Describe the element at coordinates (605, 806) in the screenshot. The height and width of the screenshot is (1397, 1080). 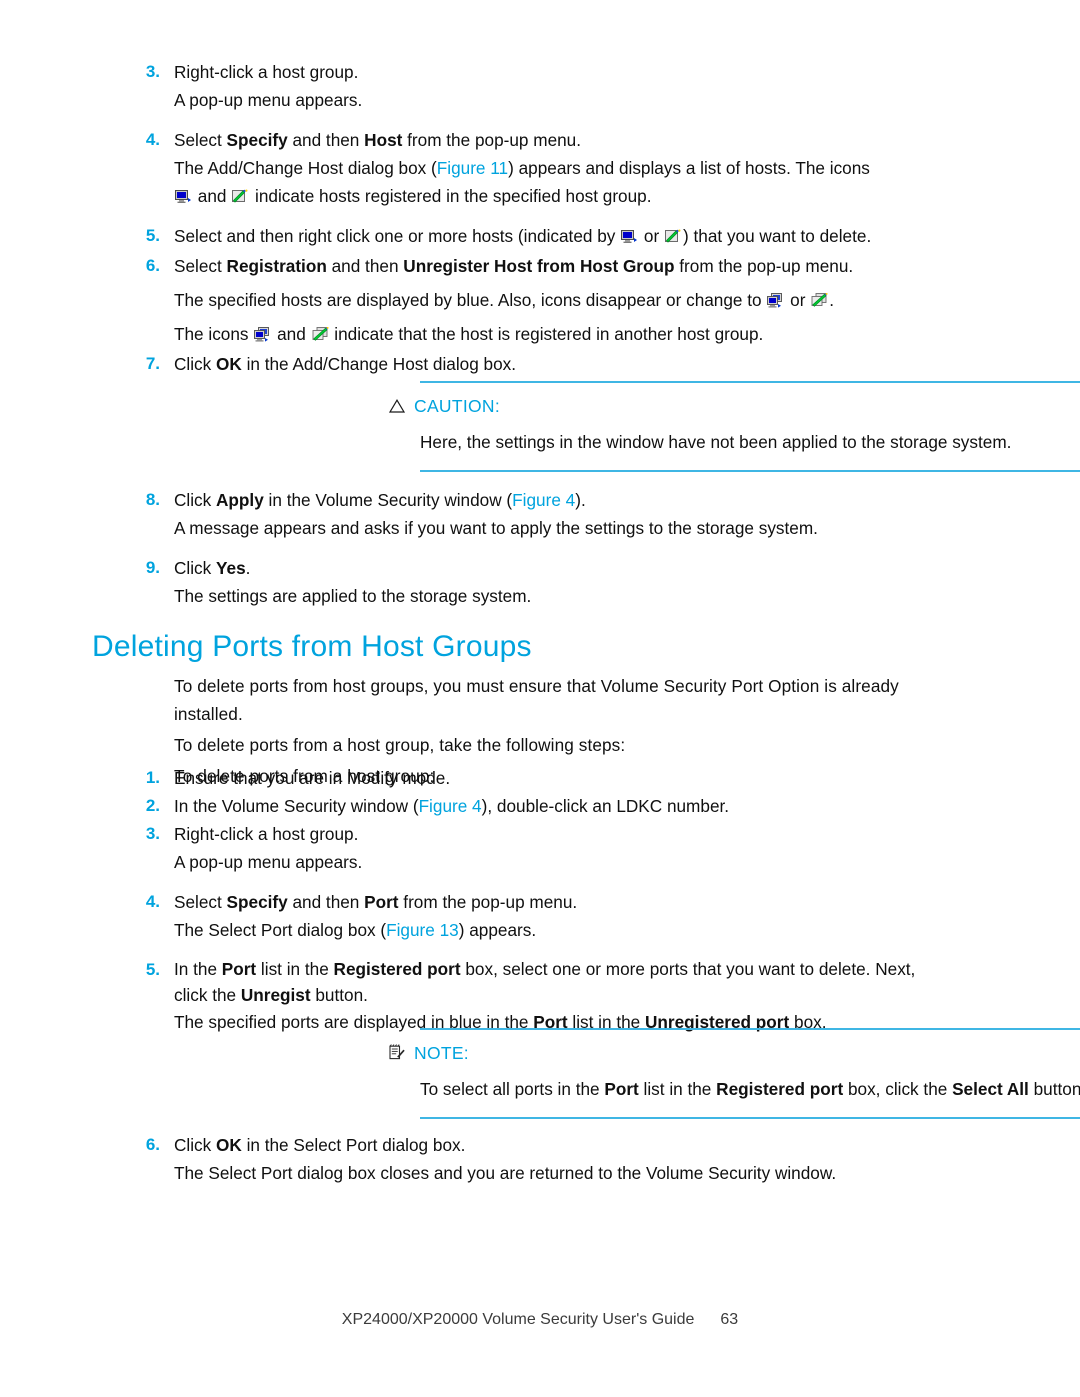
I see `text-fragment: ), double-click an LDKC number.` at that location.